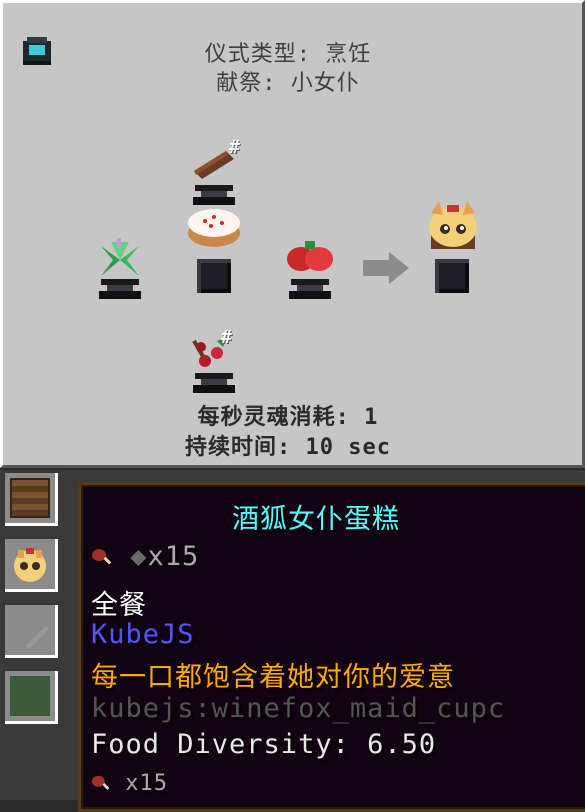  What do you see at coordinates (119, 605) in the screenshot?
I see `food-tag-label: 全餐` at bounding box center [119, 605].